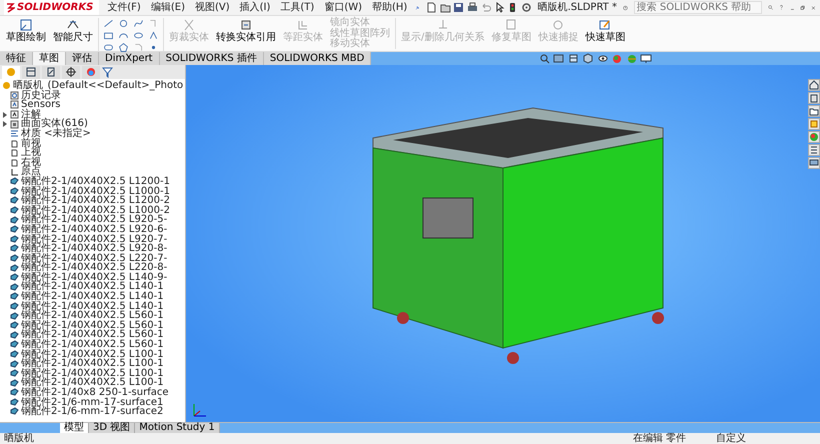 Image resolution: width=820 pixels, height=444 pixels. Describe the element at coordinates (390, 7) in the screenshot. I see `menu-item: 帮助(H)` at that location.